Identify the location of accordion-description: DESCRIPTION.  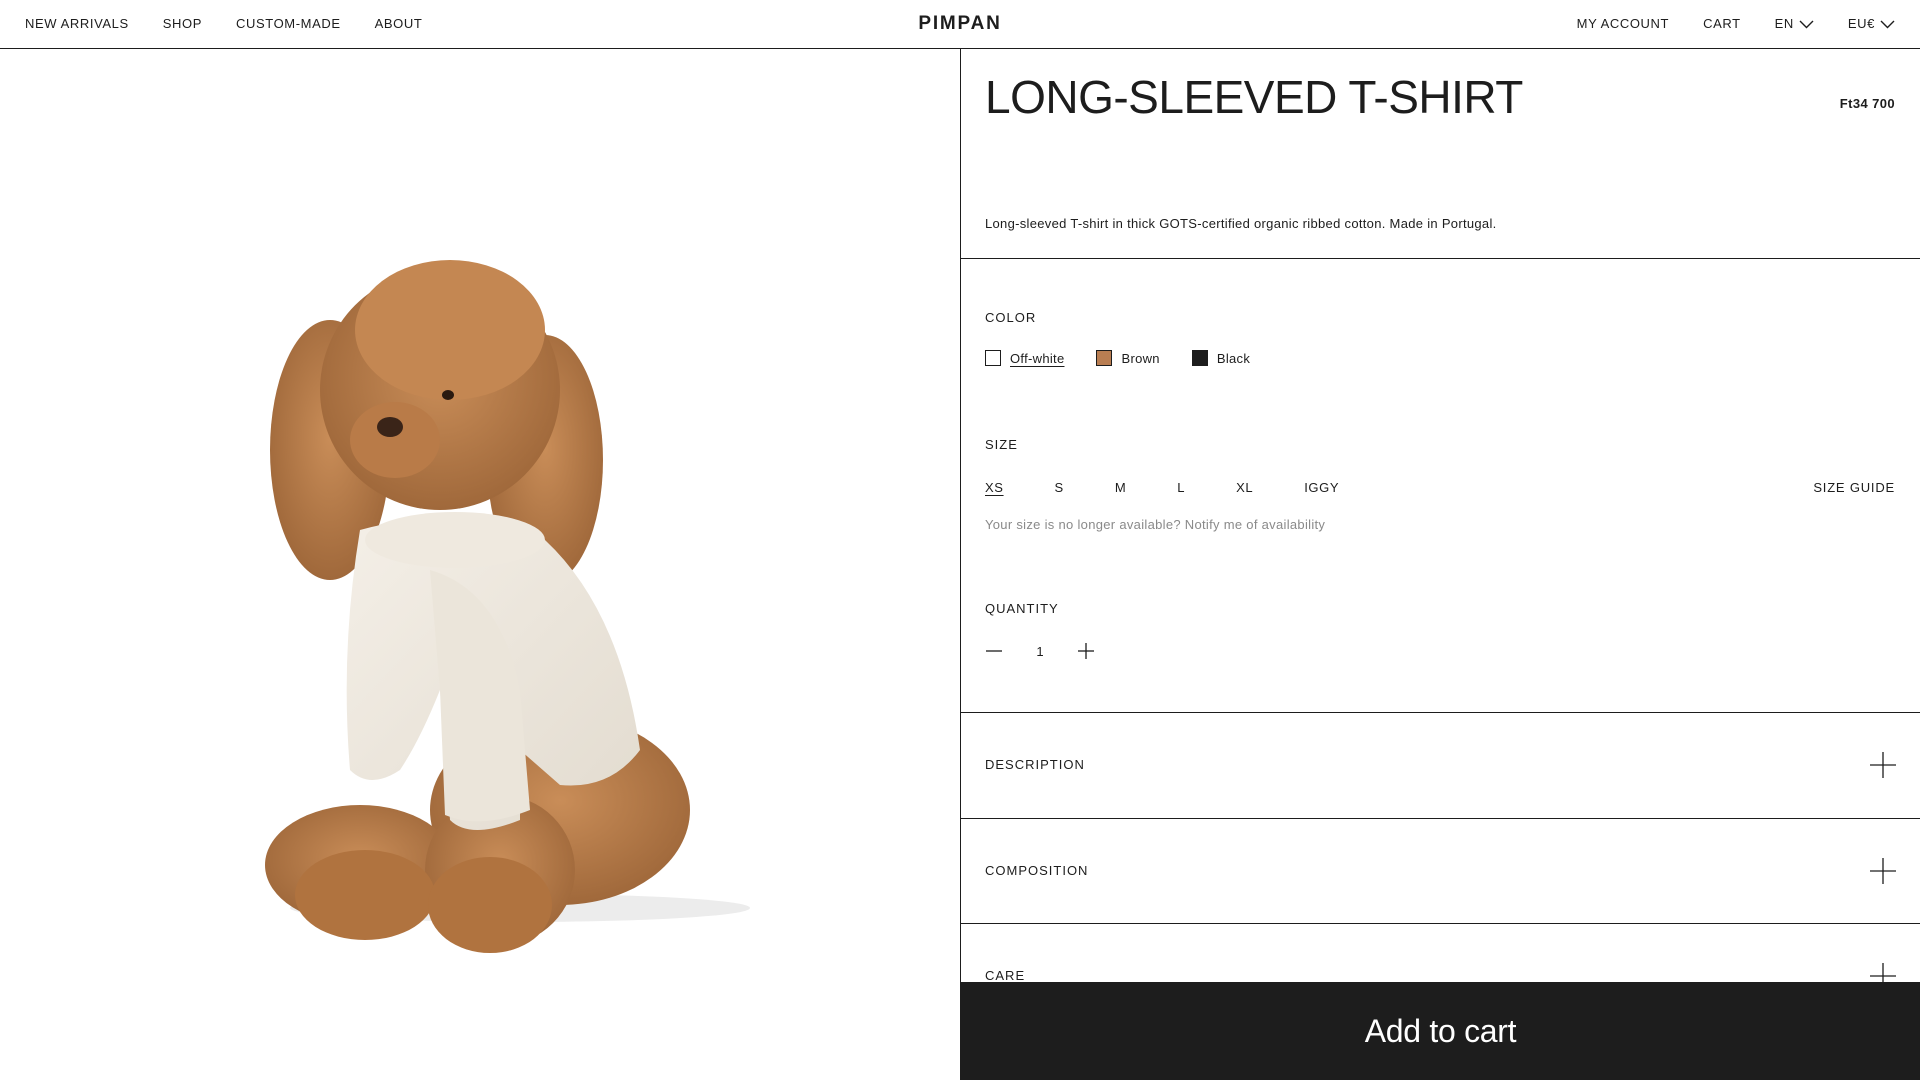
(1440, 765).